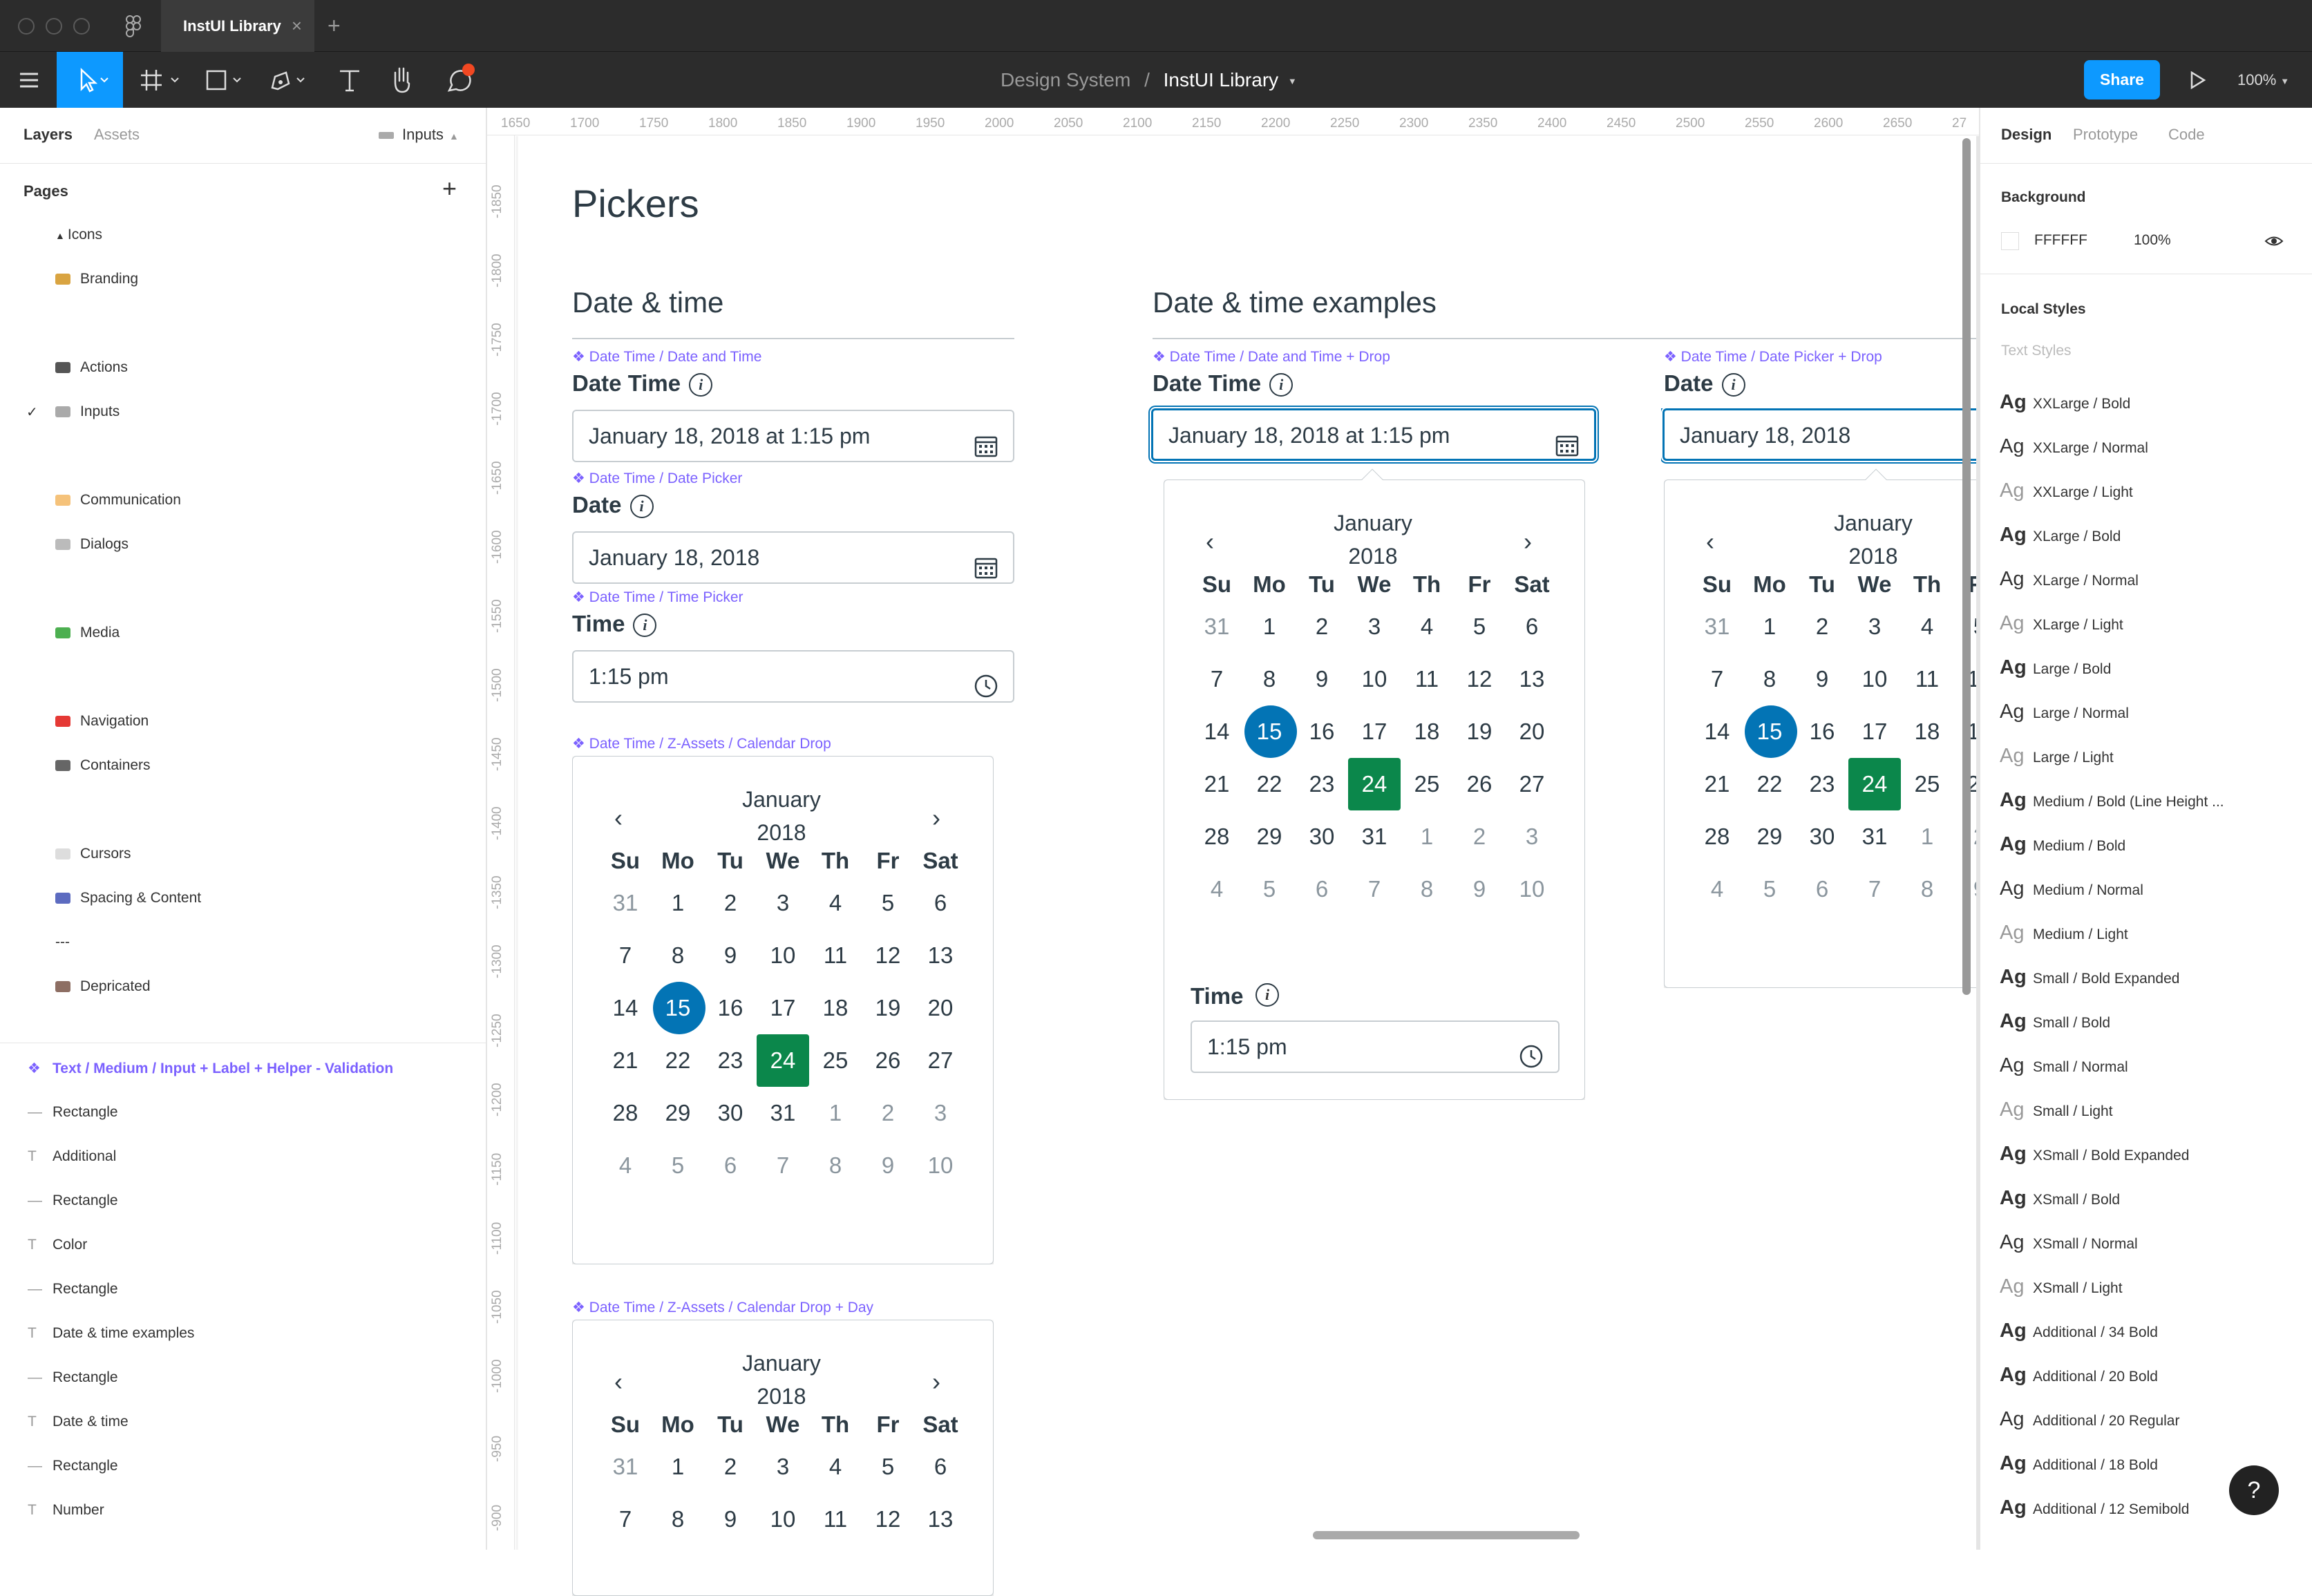 The height and width of the screenshot is (1596, 2312). Describe the element at coordinates (2060, 535) in the screenshot. I see `text-style-item: Ag XLarge / Bold` at that location.